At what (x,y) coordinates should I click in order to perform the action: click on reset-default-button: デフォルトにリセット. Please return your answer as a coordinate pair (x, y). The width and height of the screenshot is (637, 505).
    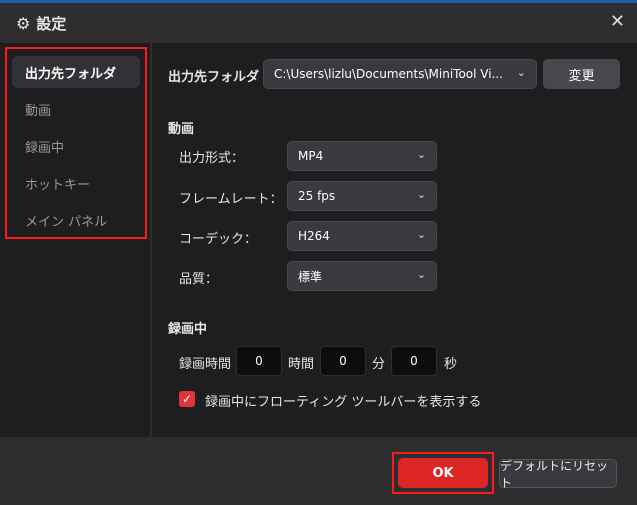
    Looking at the image, I should click on (558, 474).